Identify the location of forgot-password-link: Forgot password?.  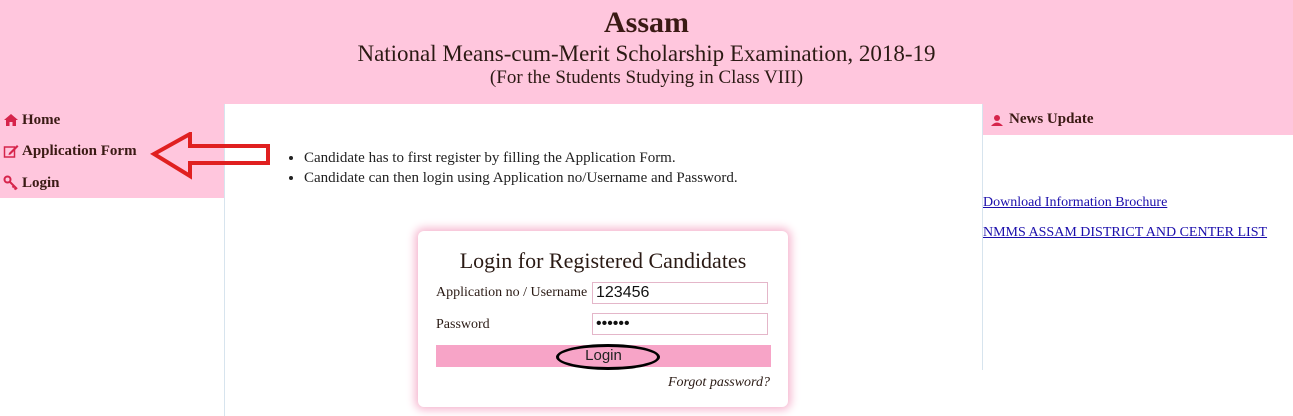
(719, 383).